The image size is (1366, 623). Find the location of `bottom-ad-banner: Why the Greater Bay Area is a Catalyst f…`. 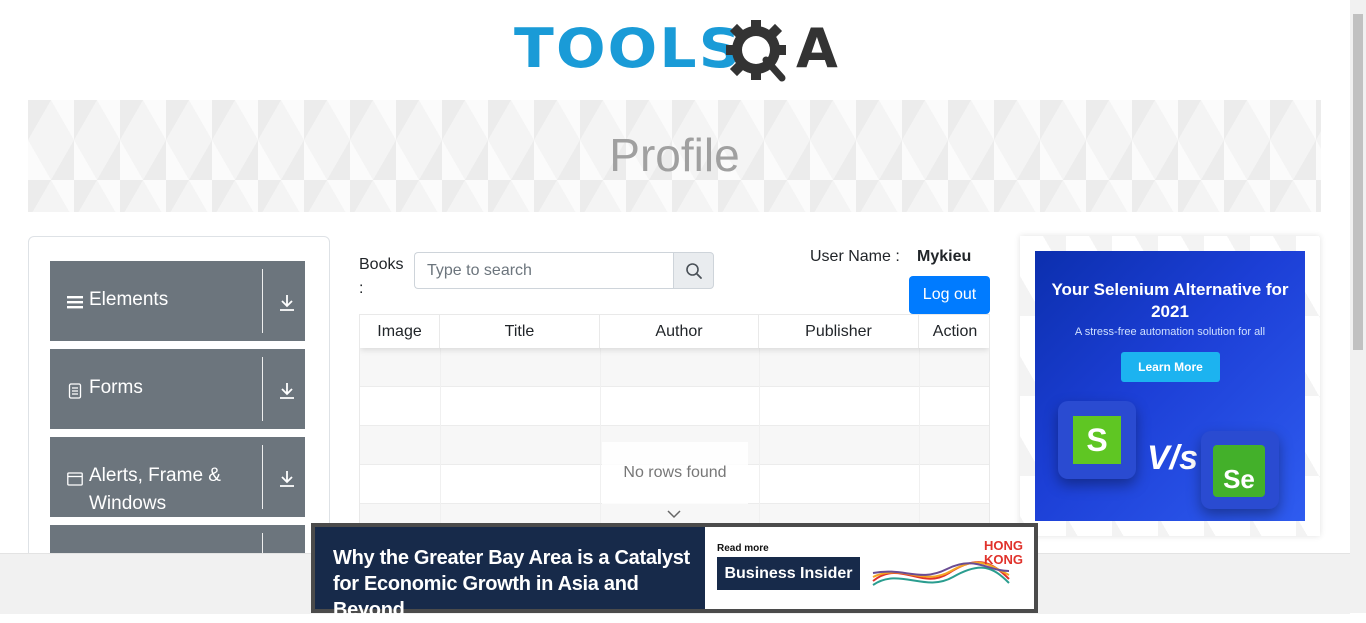

bottom-ad-banner: Why the Greater Bay Area is a Catalyst f… is located at coordinates (674, 572).